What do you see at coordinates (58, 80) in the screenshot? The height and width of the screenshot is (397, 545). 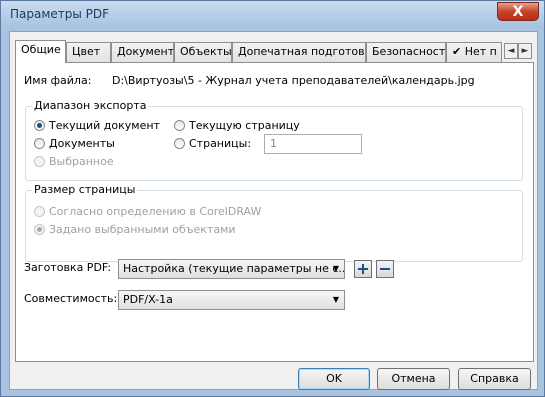 I see `file-name-label: Имя файла:` at bounding box center [58, 80].